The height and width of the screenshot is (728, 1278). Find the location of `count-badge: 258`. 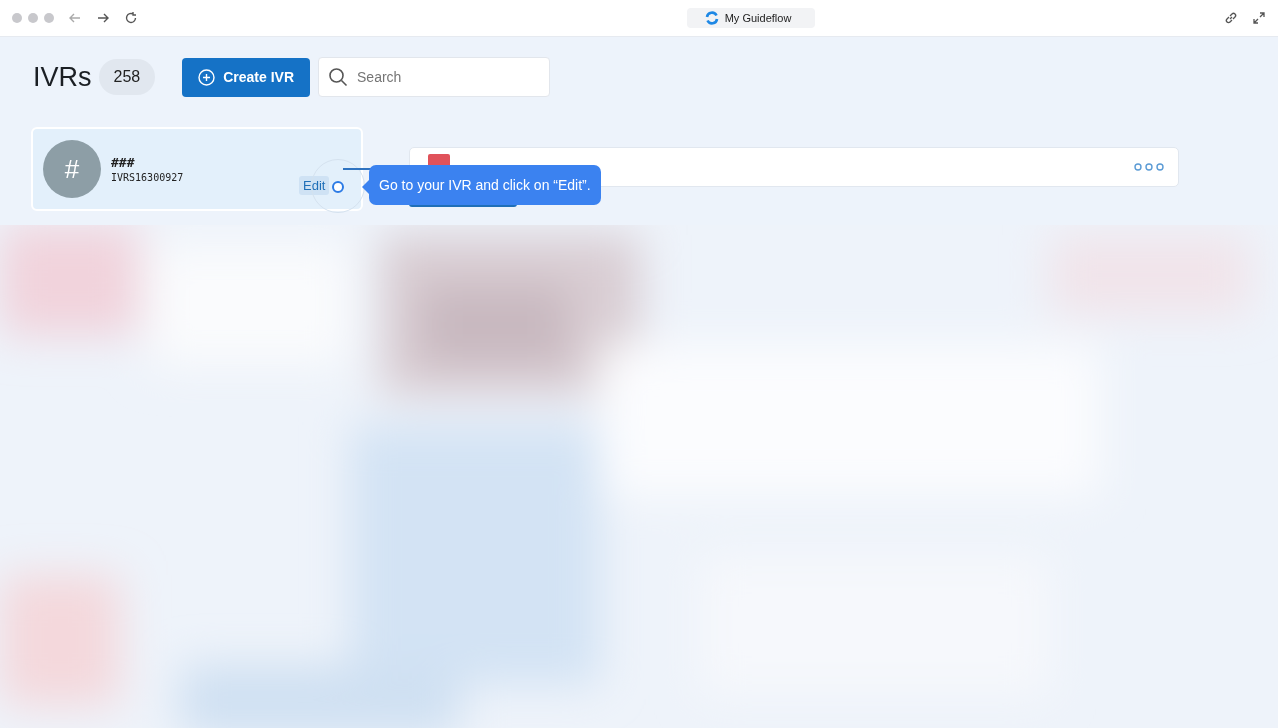

count-badge: 258 is located at coordinates (127, 77).